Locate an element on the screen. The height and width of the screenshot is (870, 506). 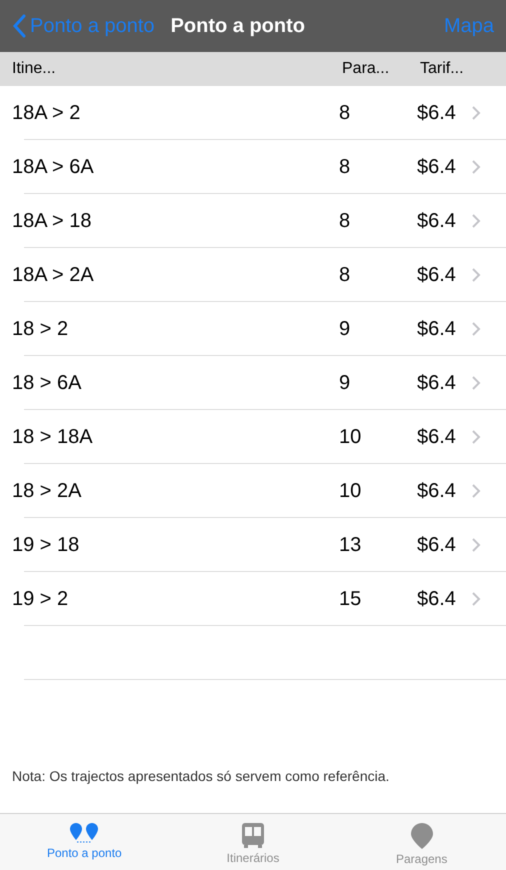
pin-icon is located at coordinates (422, 836).